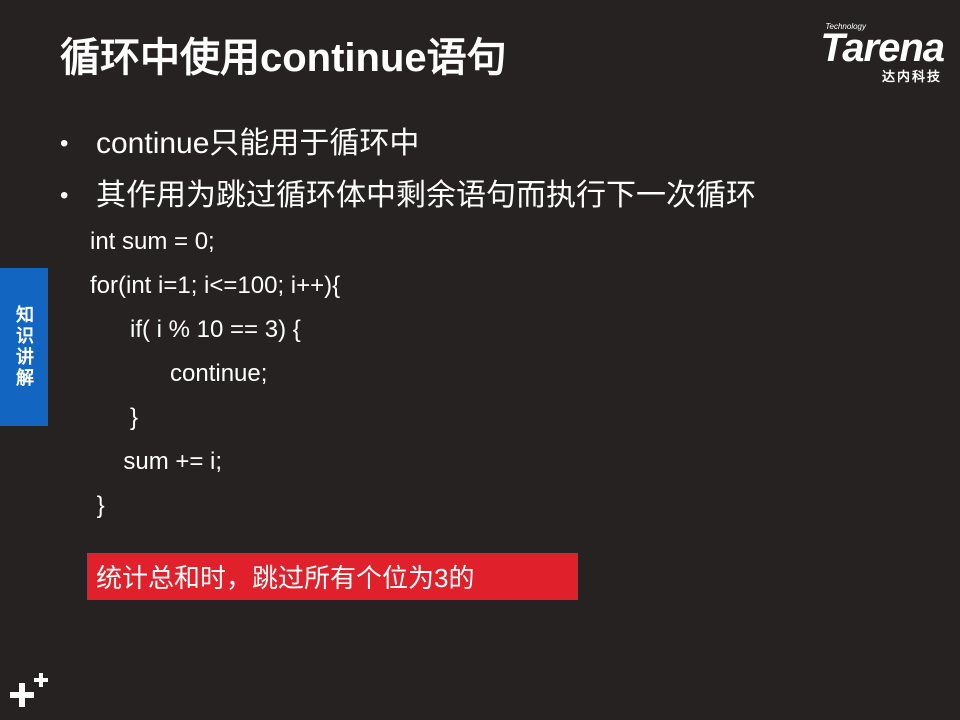 The image size is (960, 720). What do you see at coordinates (156, 461) in the screenshot?
I see `code-line: sum += i;` at bounding box center [156, 461].